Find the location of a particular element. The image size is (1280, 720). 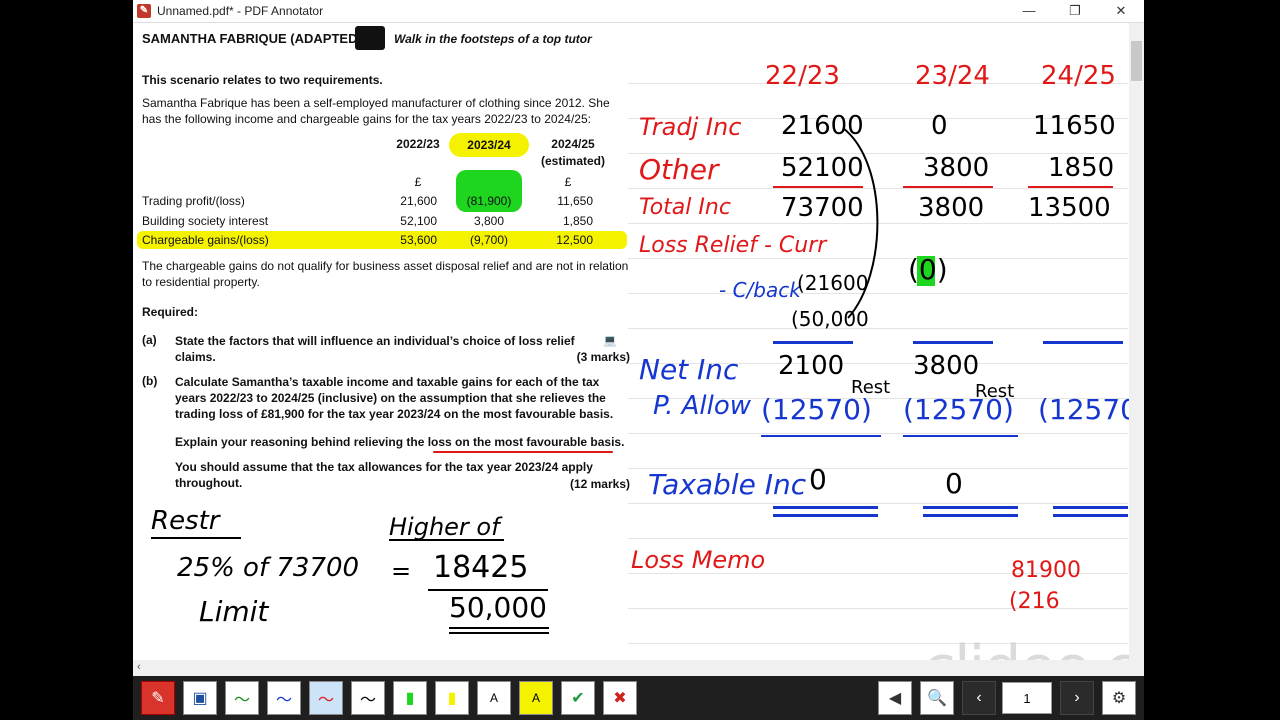

ink-row-lossmemo: Loss Memo is located at coordinates (698, 560).